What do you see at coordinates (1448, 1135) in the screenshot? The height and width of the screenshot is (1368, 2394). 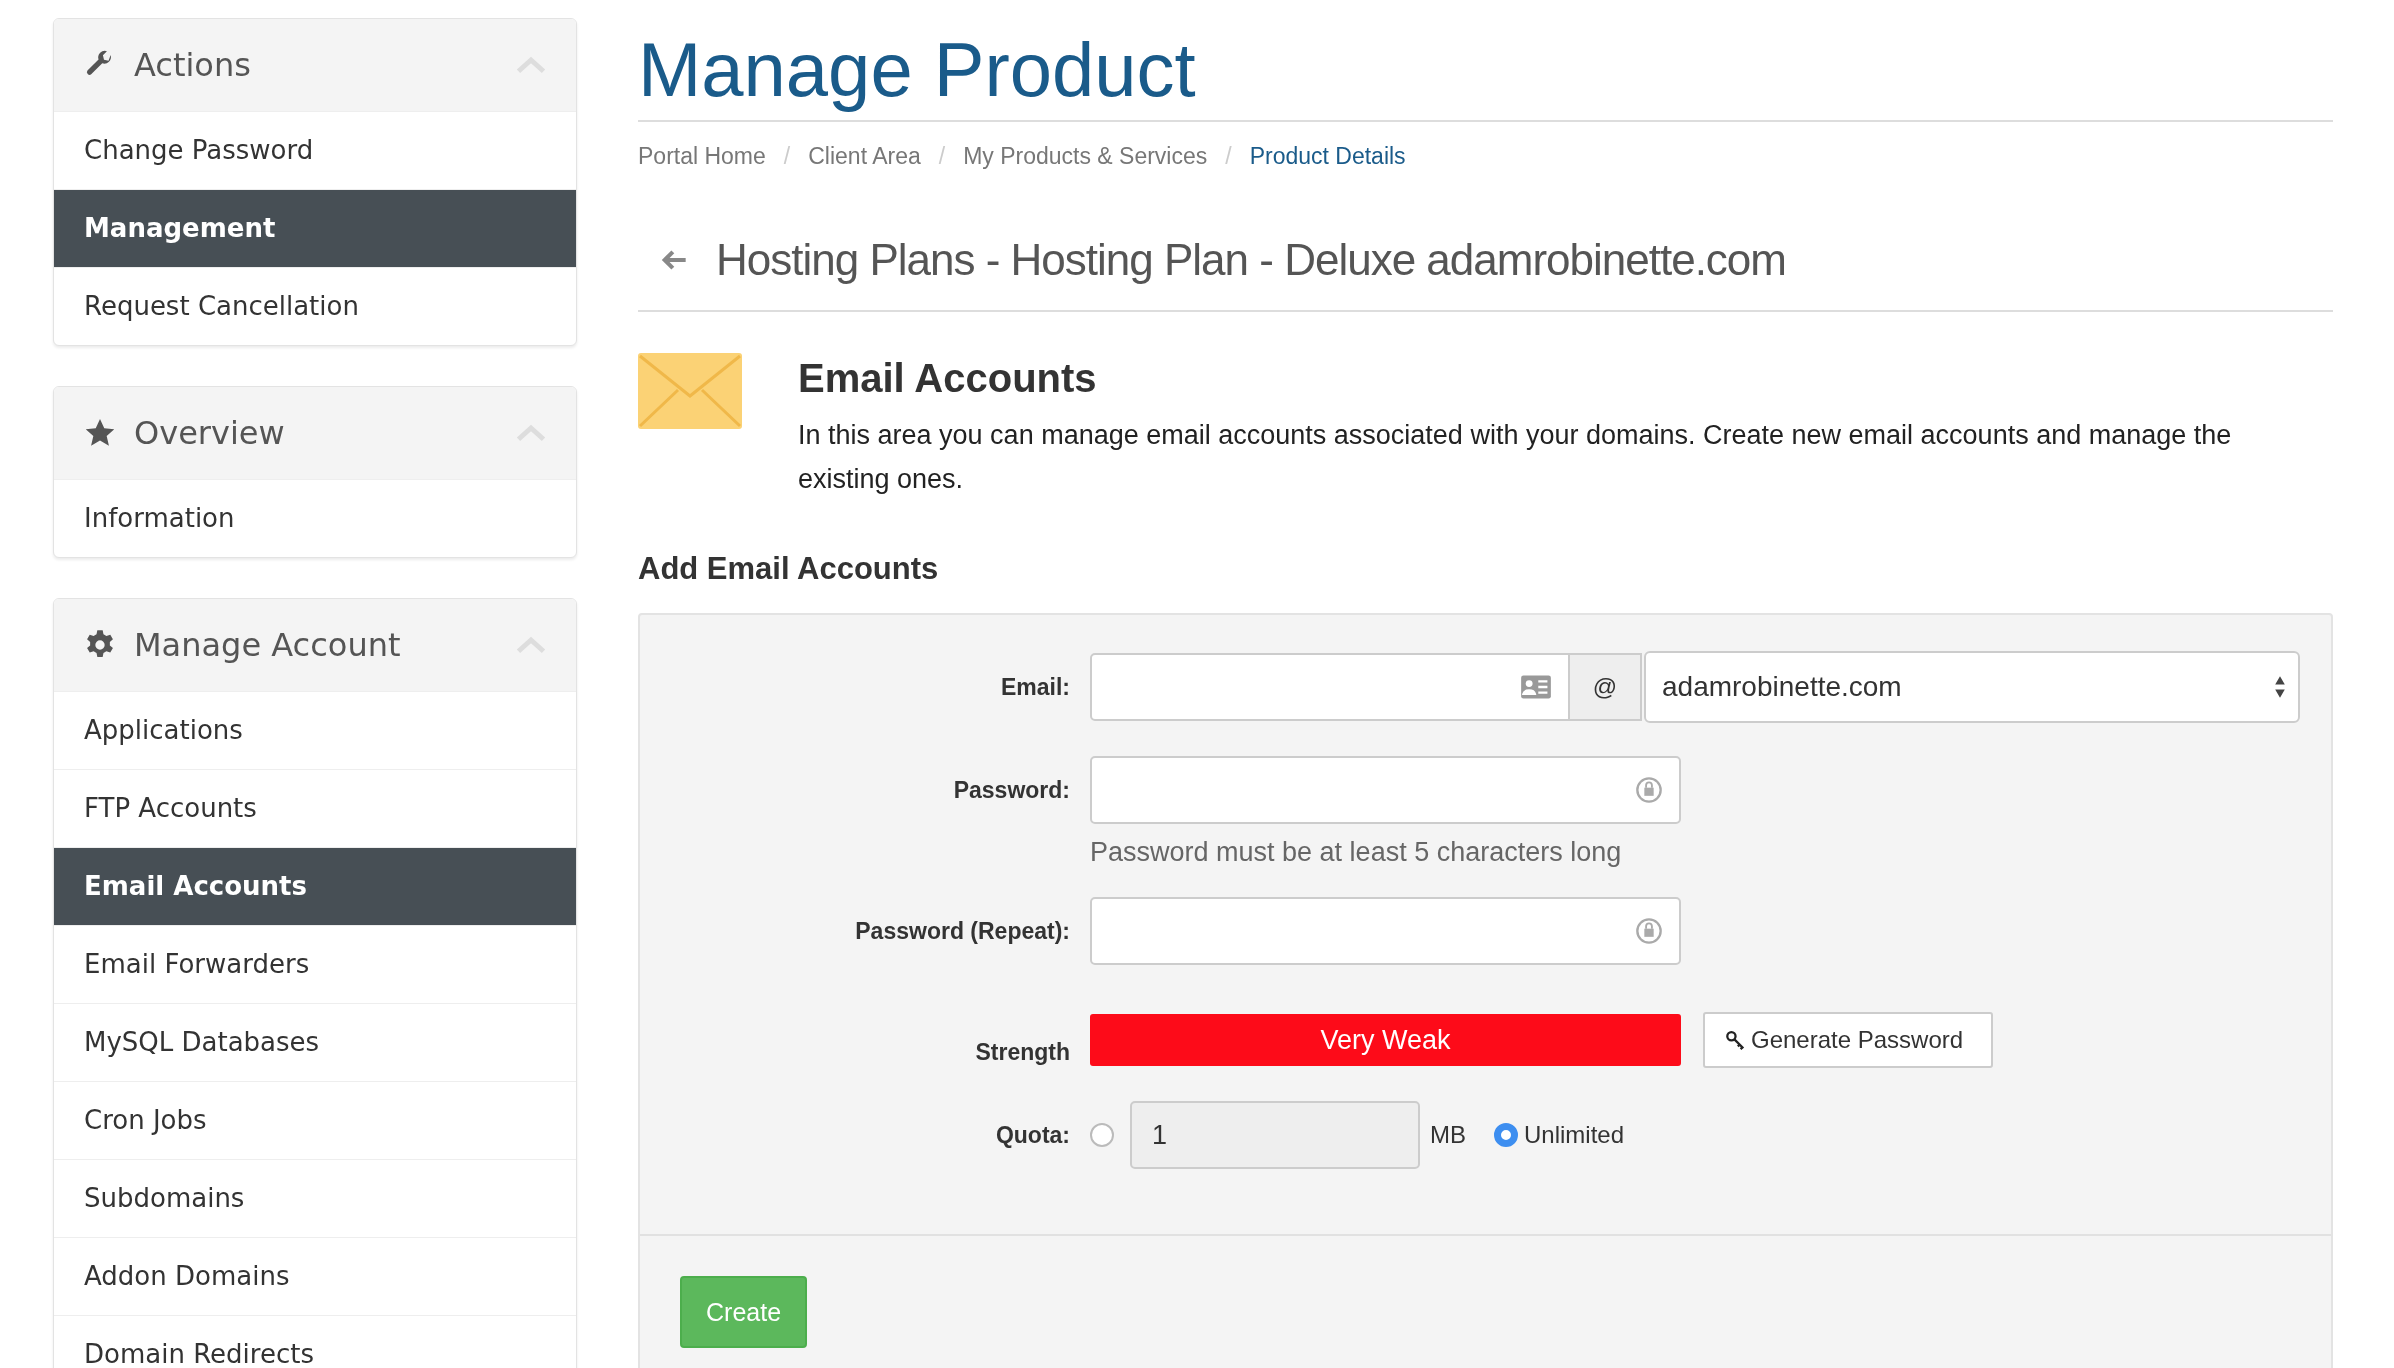 I see `quota-unit: MB` at bounding box center [1448, 1135].